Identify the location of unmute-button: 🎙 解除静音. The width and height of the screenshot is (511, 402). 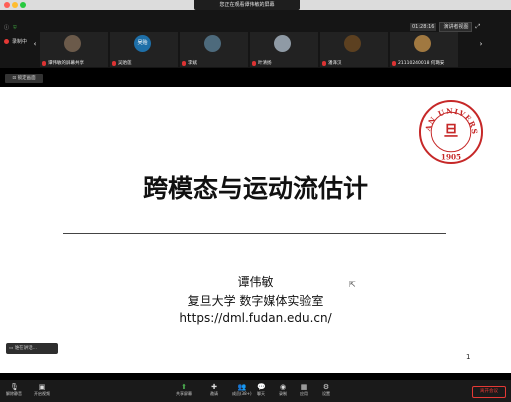
(14, 390).